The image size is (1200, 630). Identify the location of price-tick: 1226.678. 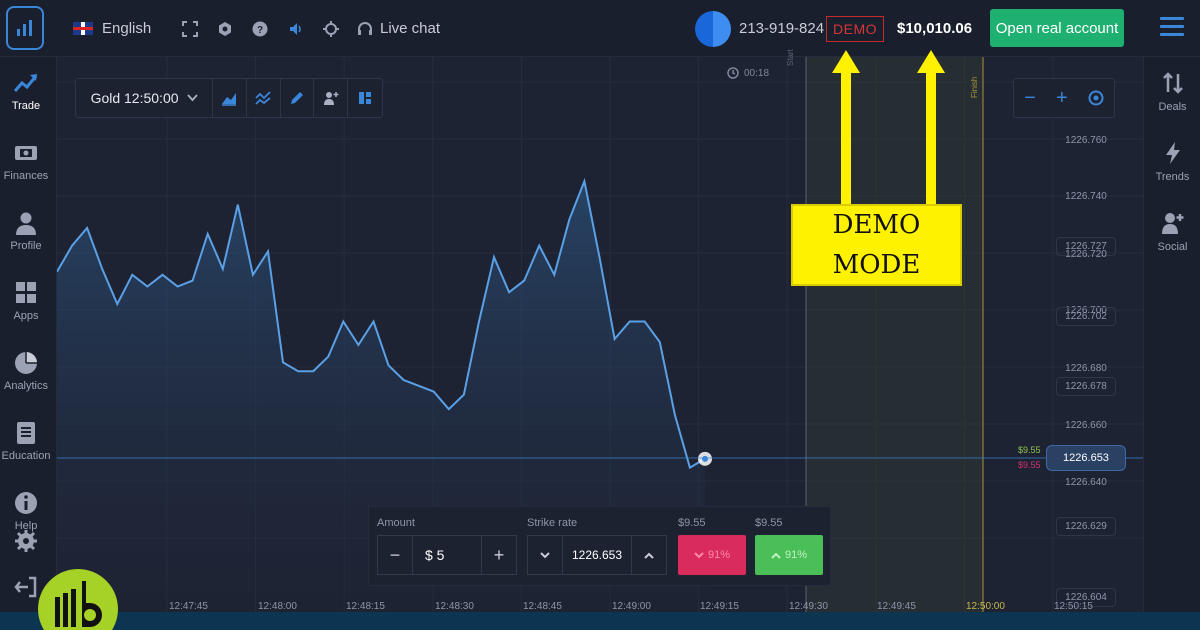
(1086, 386).